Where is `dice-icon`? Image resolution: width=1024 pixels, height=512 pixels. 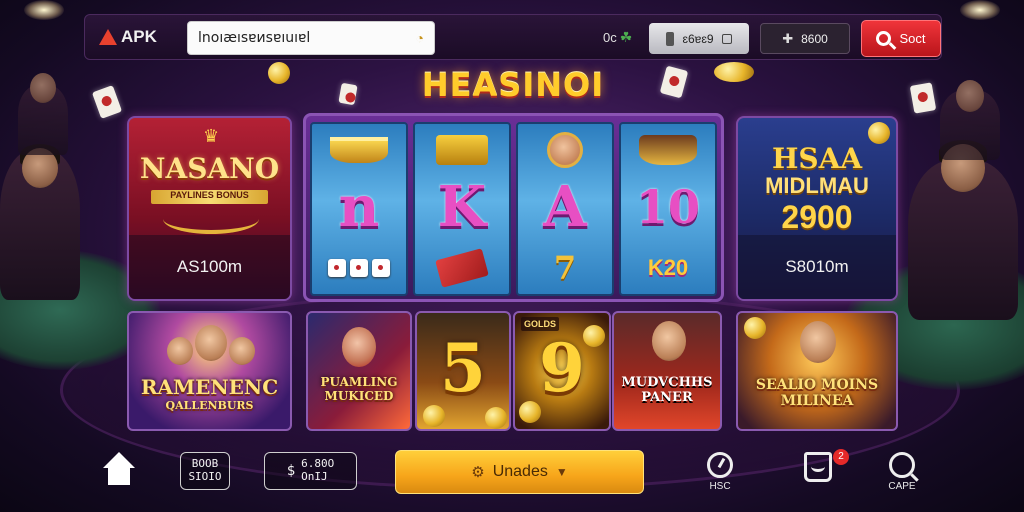
dice-icon is located at coordinates (359, 268).